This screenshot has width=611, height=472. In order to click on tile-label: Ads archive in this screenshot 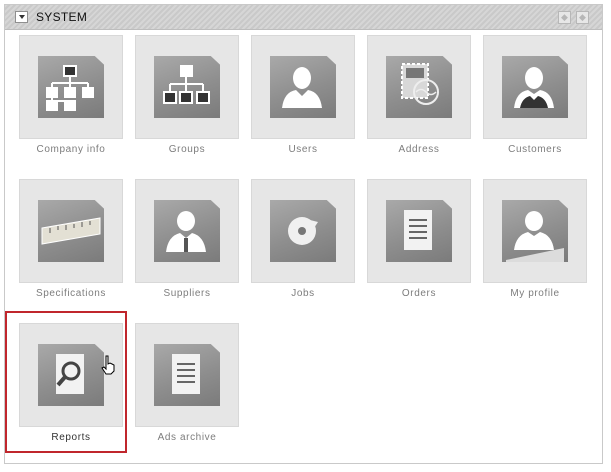, I will do `click(187, 437)`.